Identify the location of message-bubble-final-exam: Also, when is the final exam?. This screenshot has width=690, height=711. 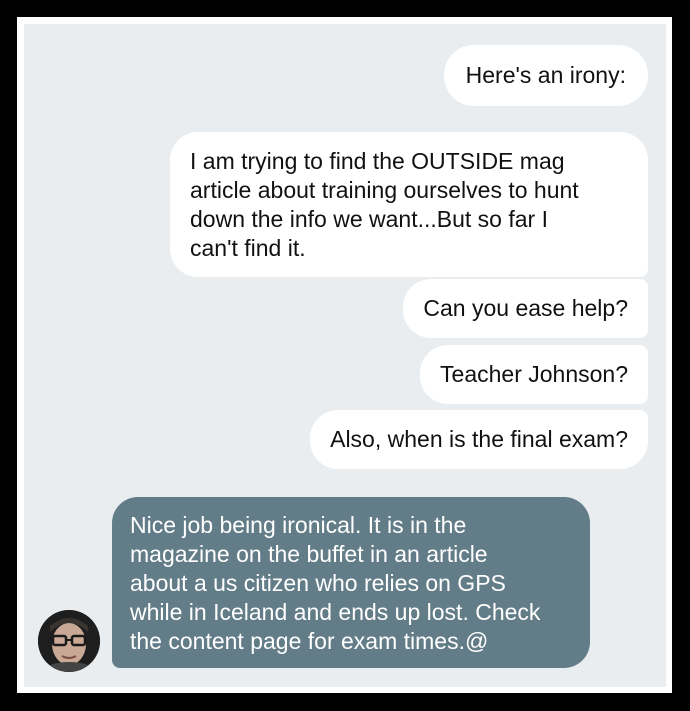
(479, 439).